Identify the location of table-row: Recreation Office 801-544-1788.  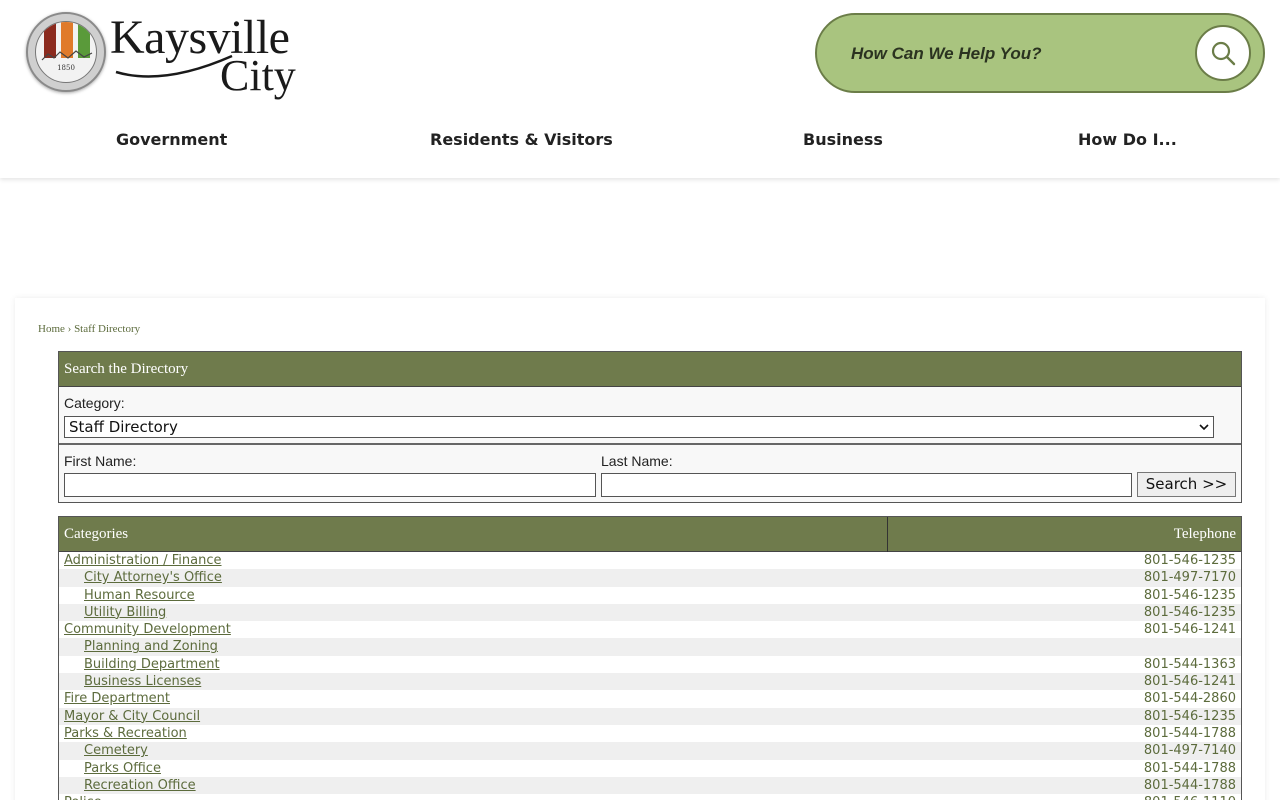
(650, 785).